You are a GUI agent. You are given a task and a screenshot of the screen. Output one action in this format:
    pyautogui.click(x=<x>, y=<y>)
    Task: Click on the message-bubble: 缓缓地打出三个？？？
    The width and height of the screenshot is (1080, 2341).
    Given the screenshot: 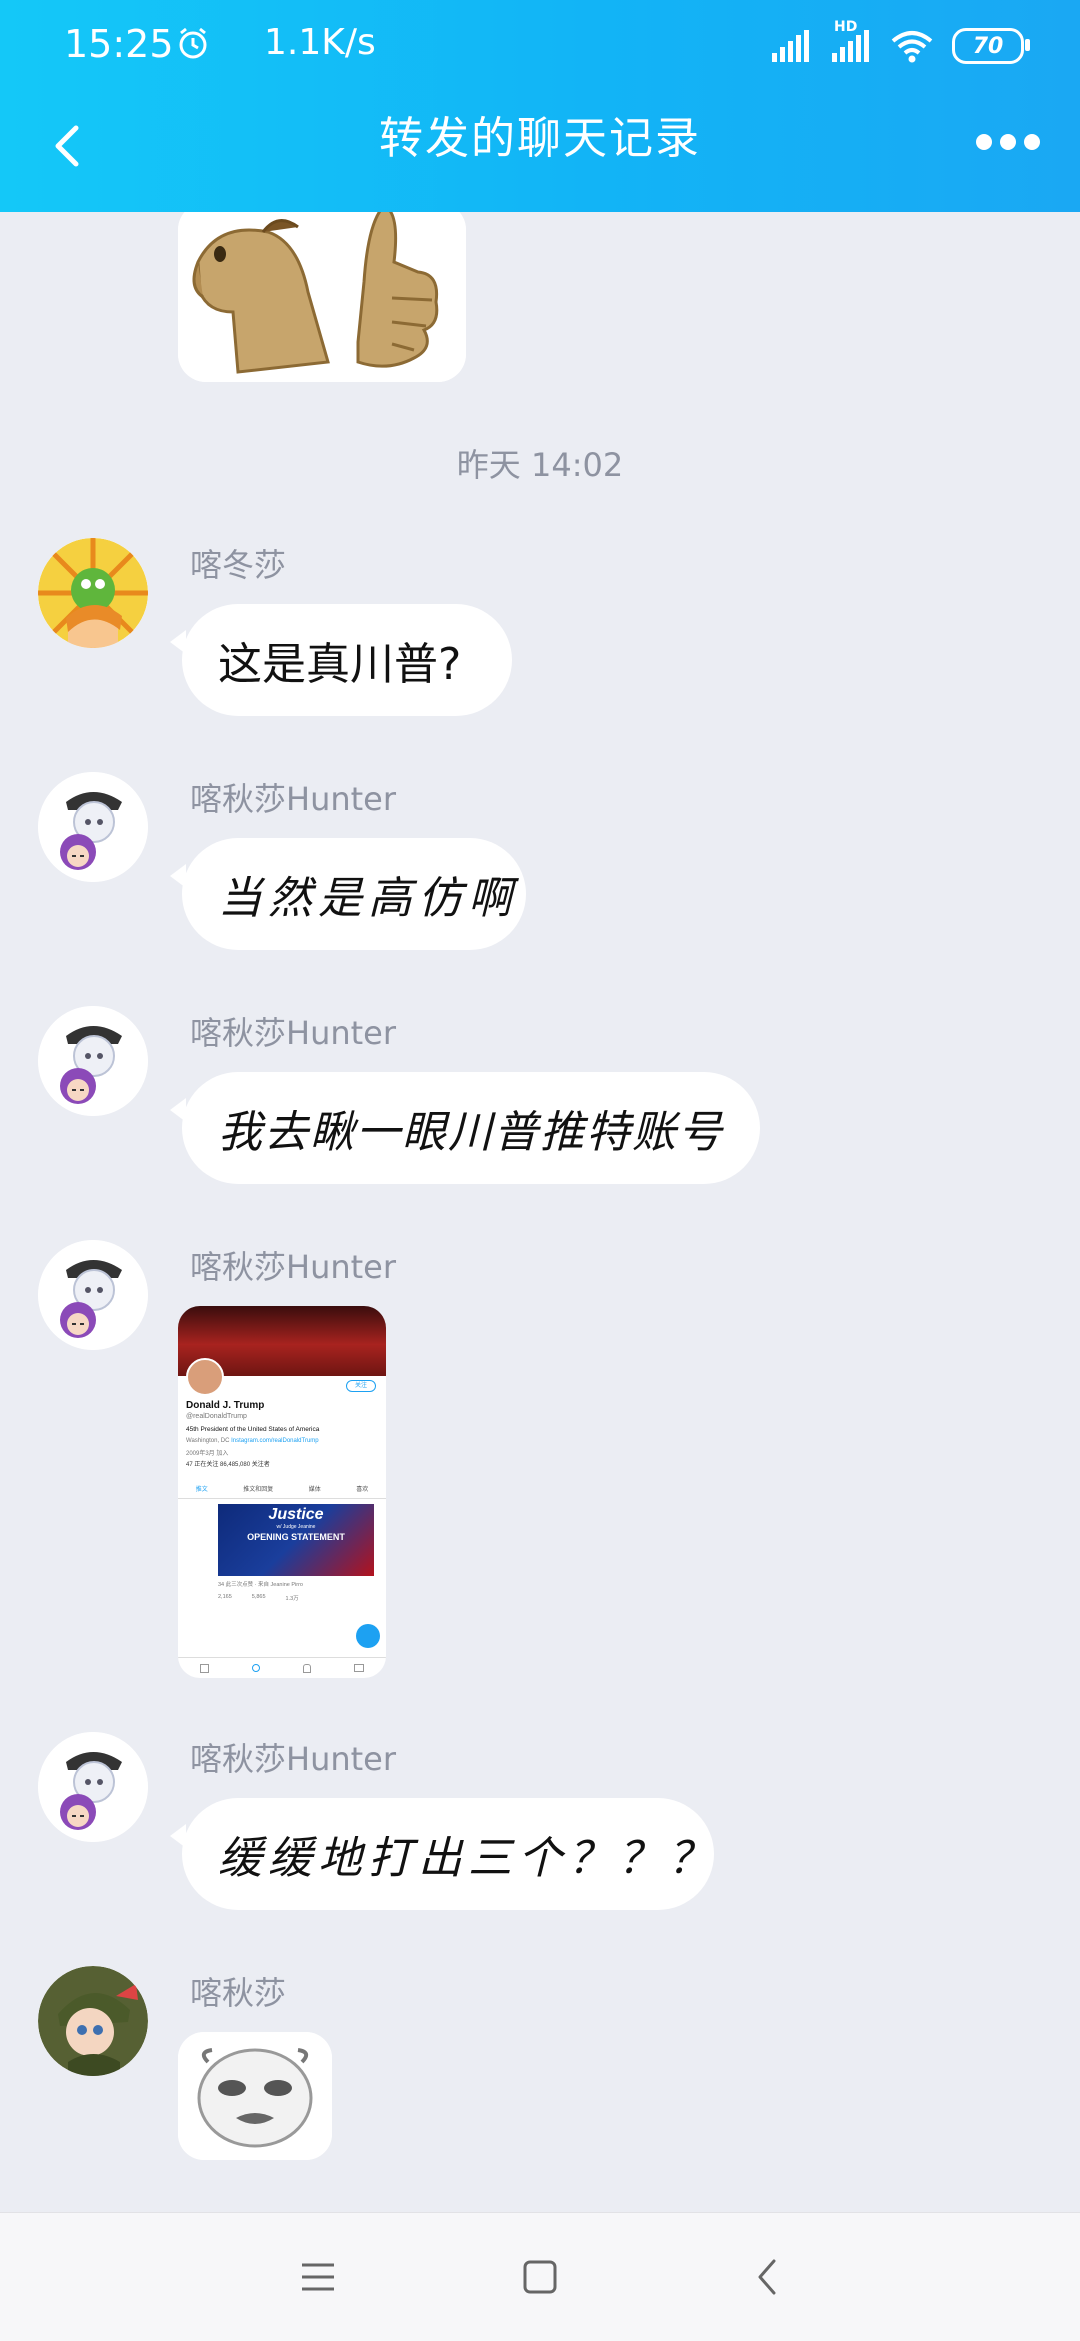 What is the action you would take?
    pyautogui.click(x=442, y=1854)
    